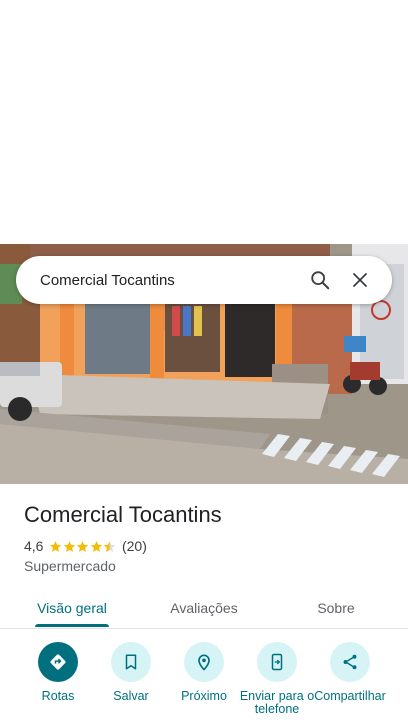 This screenshot has width=408, height=728. I want to click on save-label: Salvar, so click(131, 696).